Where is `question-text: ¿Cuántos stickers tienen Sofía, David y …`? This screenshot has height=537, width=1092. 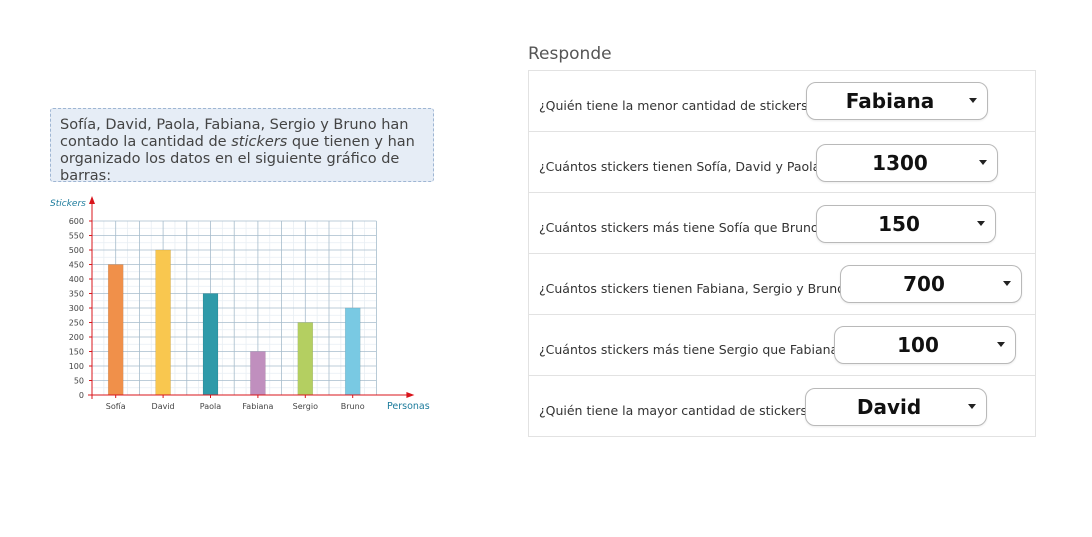 question-text: ¿Cuántos stickers tienen Sofía, David y … is located at coordinates (683, 166).